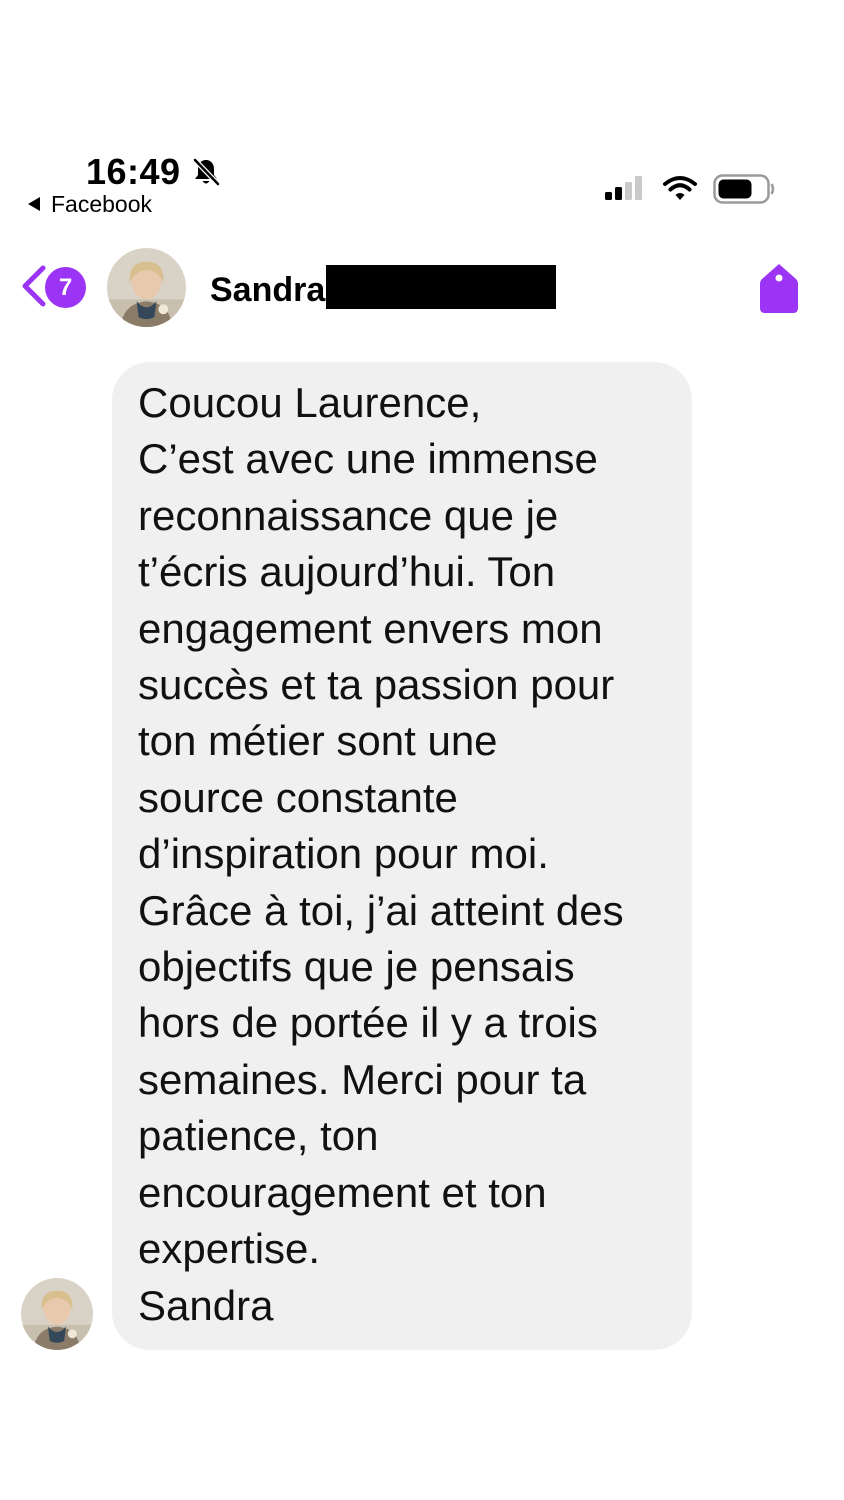  What do you see at coordinates (362, 1079) in the screenshot?
I see `message-line: semaines. Merci pour ta` at bounding box center [362, 1079].